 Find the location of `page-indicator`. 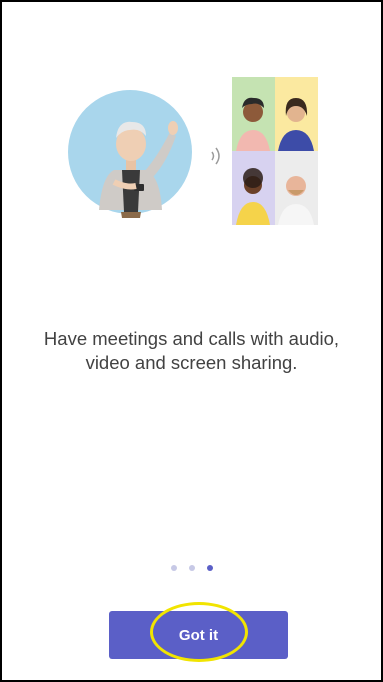

page-indicator is located at coordinates (191, 568).